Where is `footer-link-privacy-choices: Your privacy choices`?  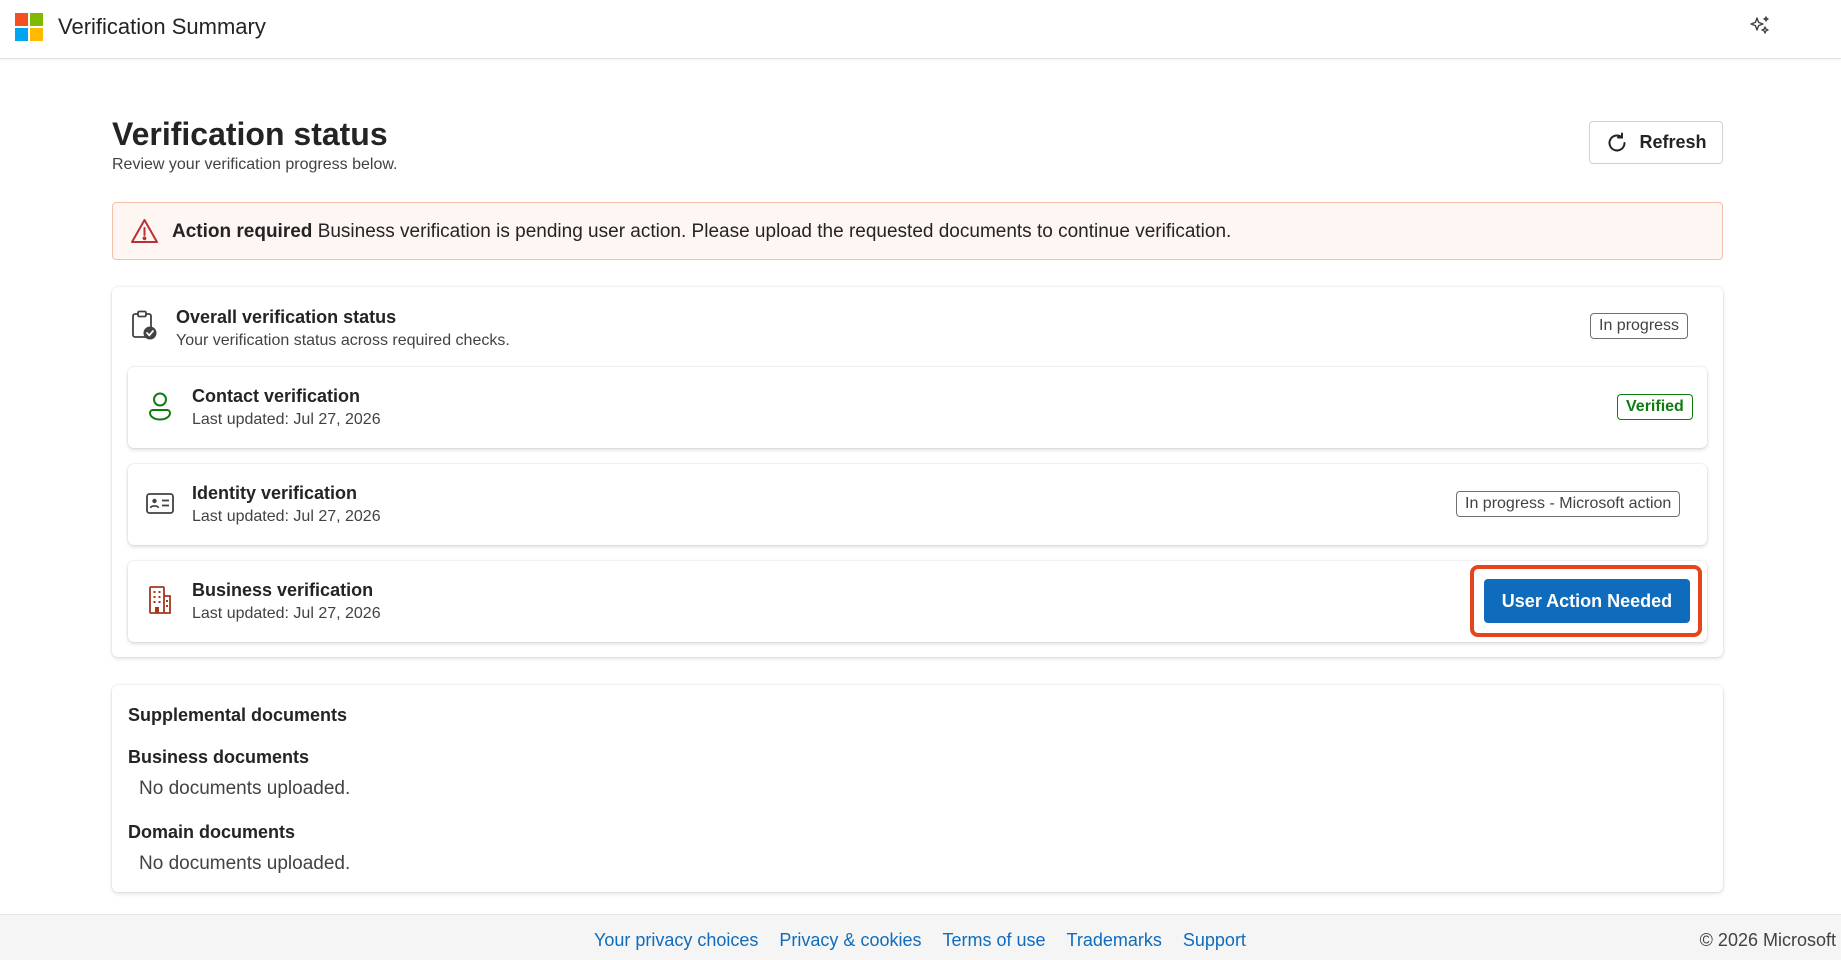 footer-link-privacy-choices: Your privacy choices is located at coordinates (676, 940).